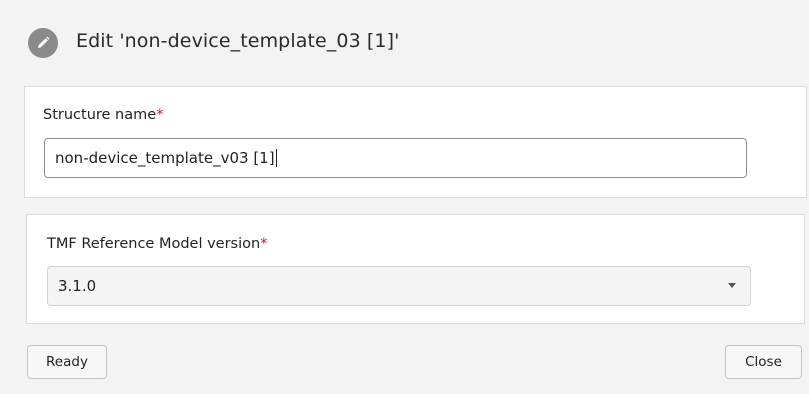 The width and height of the screenshot is (809, 394). I want to click on text-cursor, so click(276, 157).